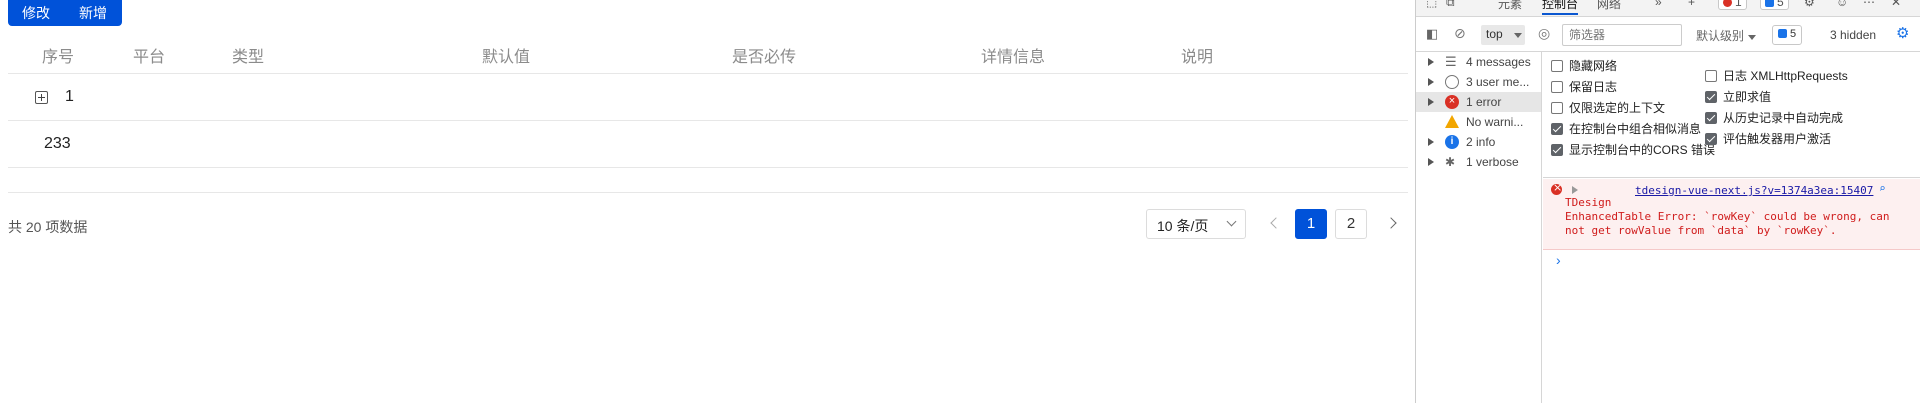 The image size is (1920, 403). What do you see at coordinates (1754, 190) in the screenshot?
I see `source-link: tdesign-vue-next.js?v=1374a3ea:15407` at bounding box center [1754, 190].